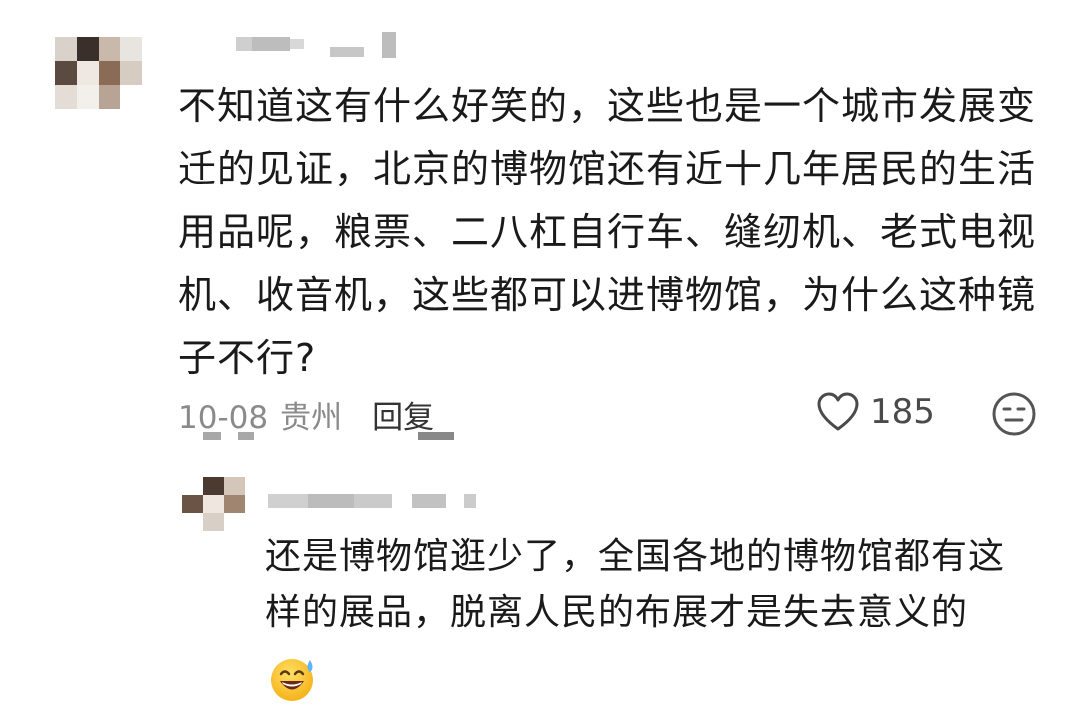 The width and height of the screenshot is (1080, 712). I want to click on heart-outline-icon, so click(838, 411).